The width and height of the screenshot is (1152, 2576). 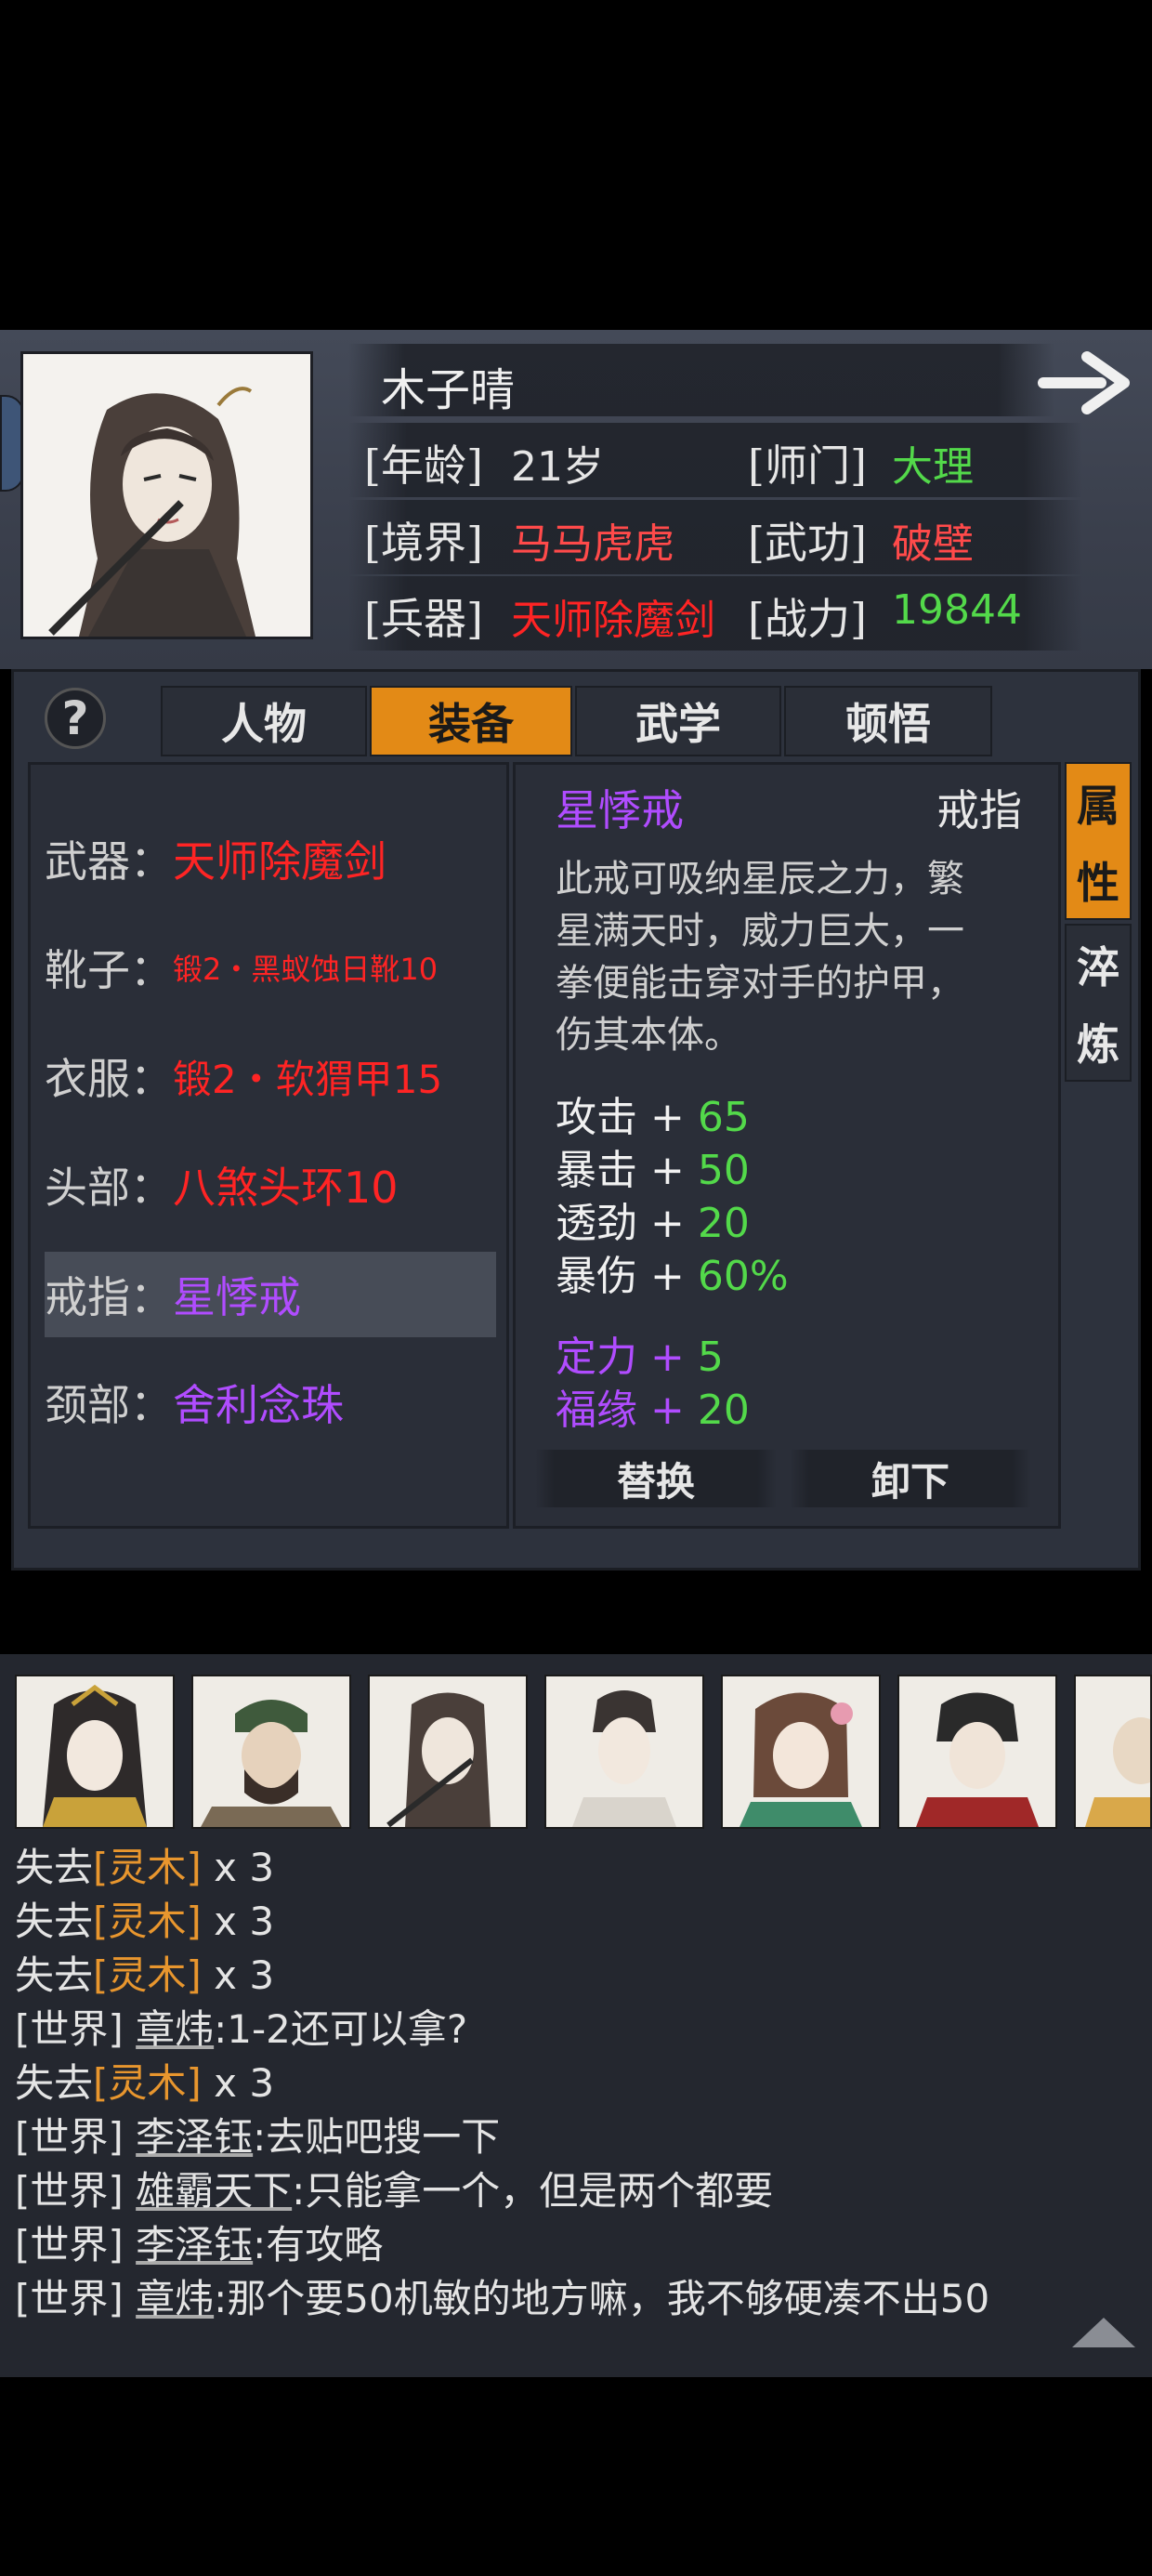 What do you see at coordinates (1098, 1003) in the screenshot?
I see `side-tab-refine: 淬 炼` at bounding box center [1098, 1003].